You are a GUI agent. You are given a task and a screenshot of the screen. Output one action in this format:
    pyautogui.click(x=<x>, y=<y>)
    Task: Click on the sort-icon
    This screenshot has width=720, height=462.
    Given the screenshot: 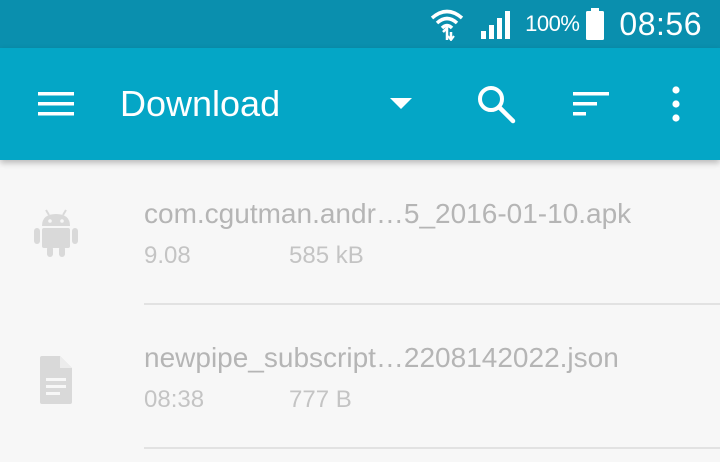 What is the action you would take?
    pyautogui.click(x=592, y=105)
    